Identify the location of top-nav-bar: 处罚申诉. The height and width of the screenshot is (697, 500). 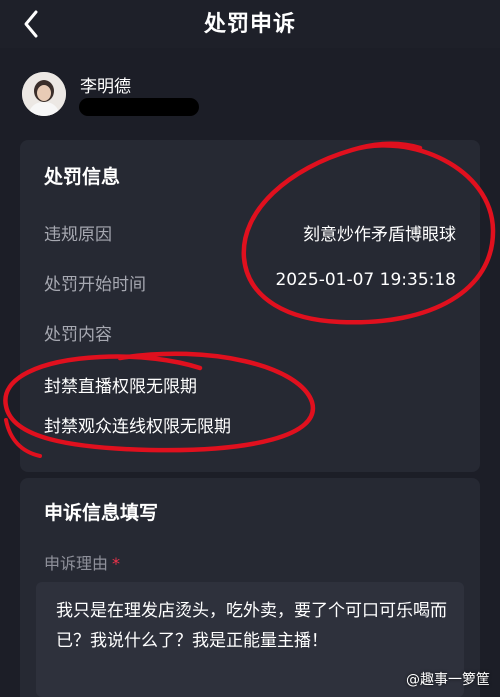
(250, 24).